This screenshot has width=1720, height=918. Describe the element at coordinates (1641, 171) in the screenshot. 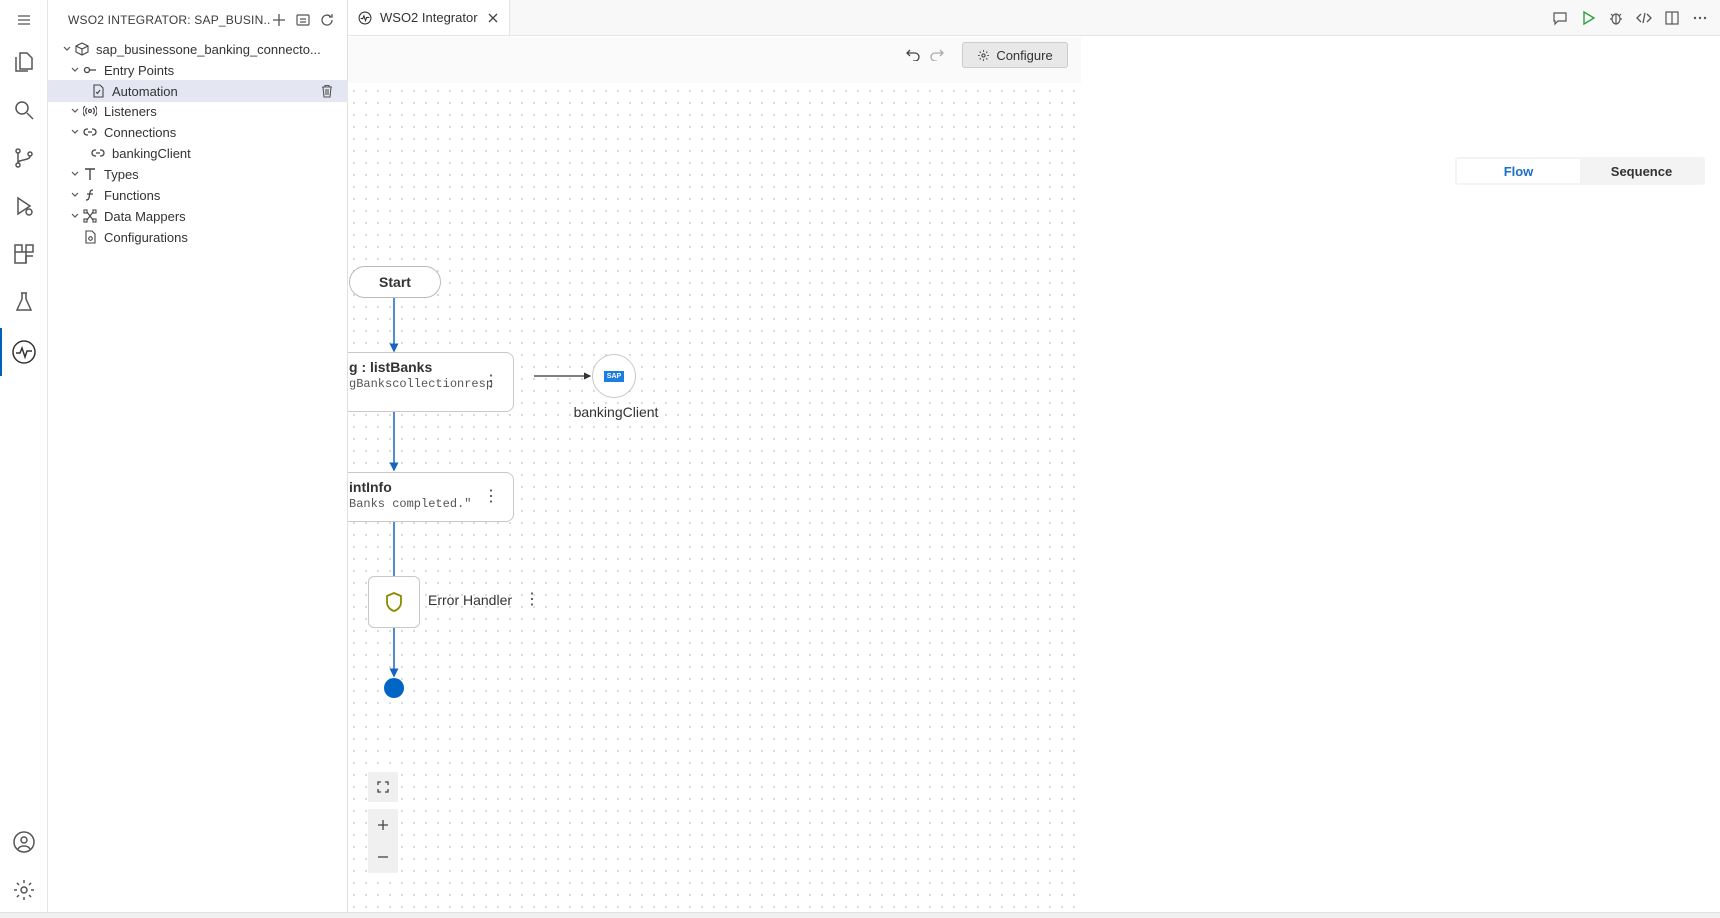

I see `sequence-view-tab: Sequence` at that location.